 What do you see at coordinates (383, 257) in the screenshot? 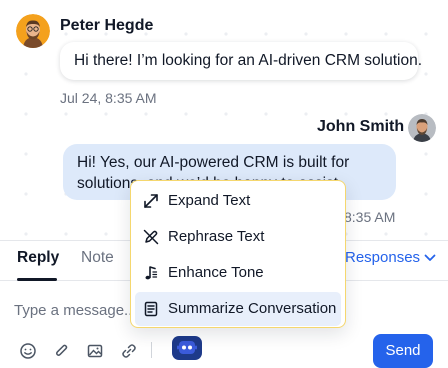
I see `responses-label: Responses` at bounding box center [383, 257].